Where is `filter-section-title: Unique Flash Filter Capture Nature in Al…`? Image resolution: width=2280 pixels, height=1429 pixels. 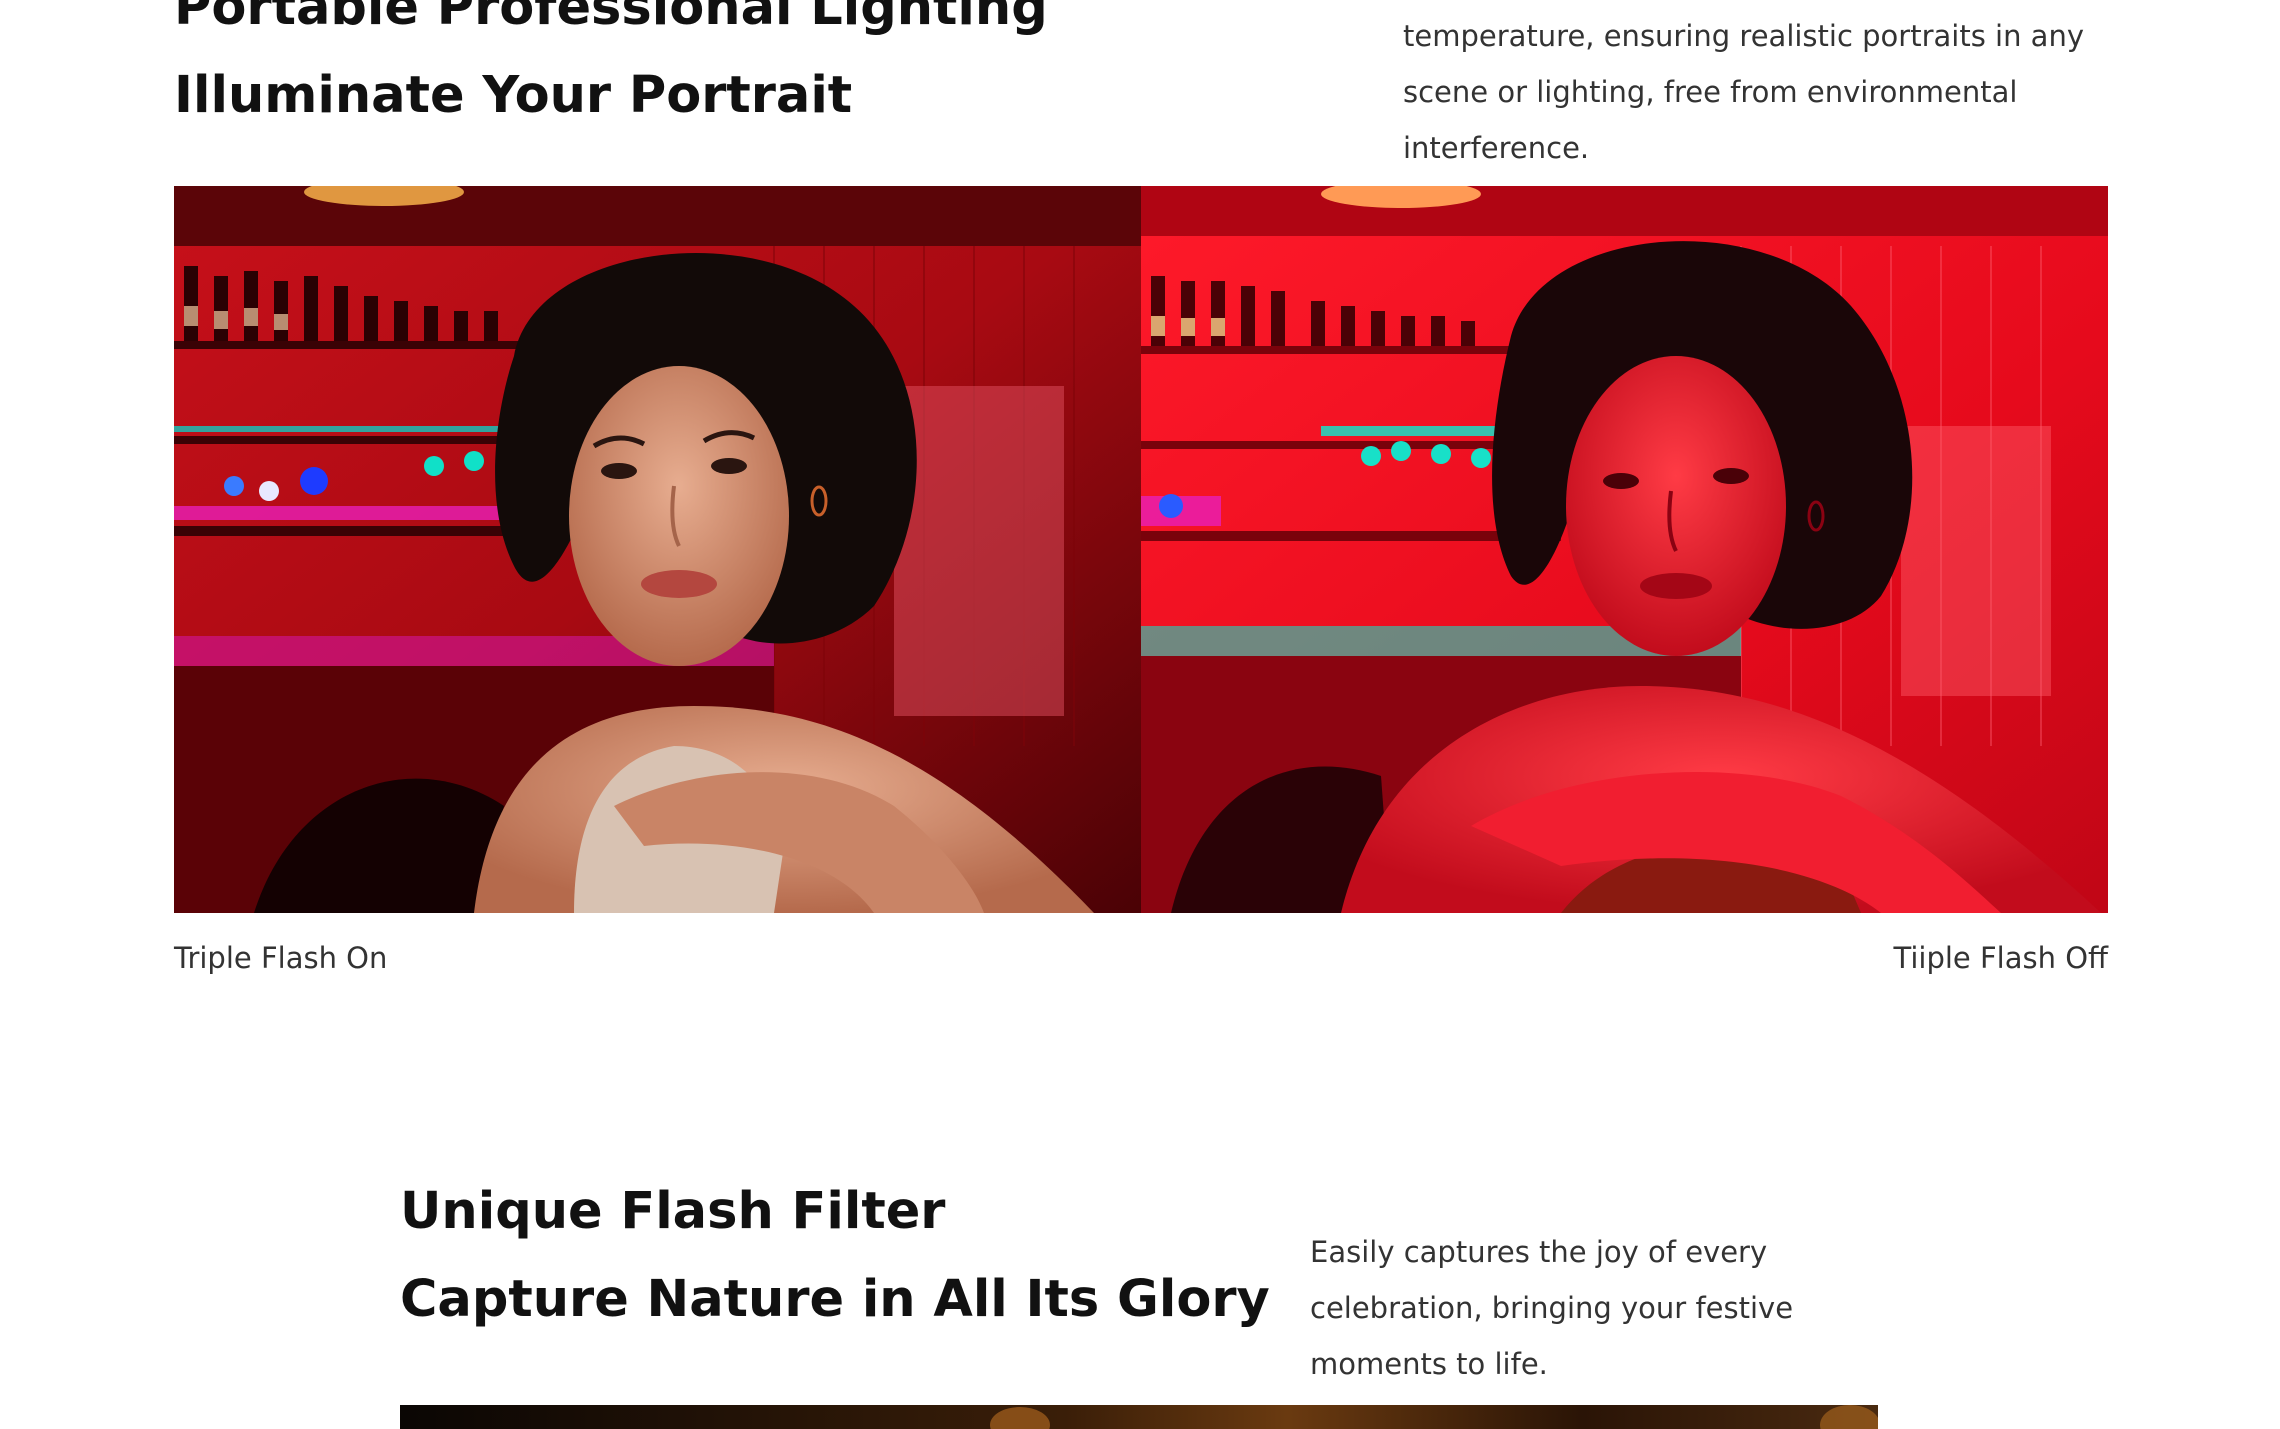 filter-section-title: Unique Flash Filter Capture Nature in Al… is located at coordinates (835, 1256).